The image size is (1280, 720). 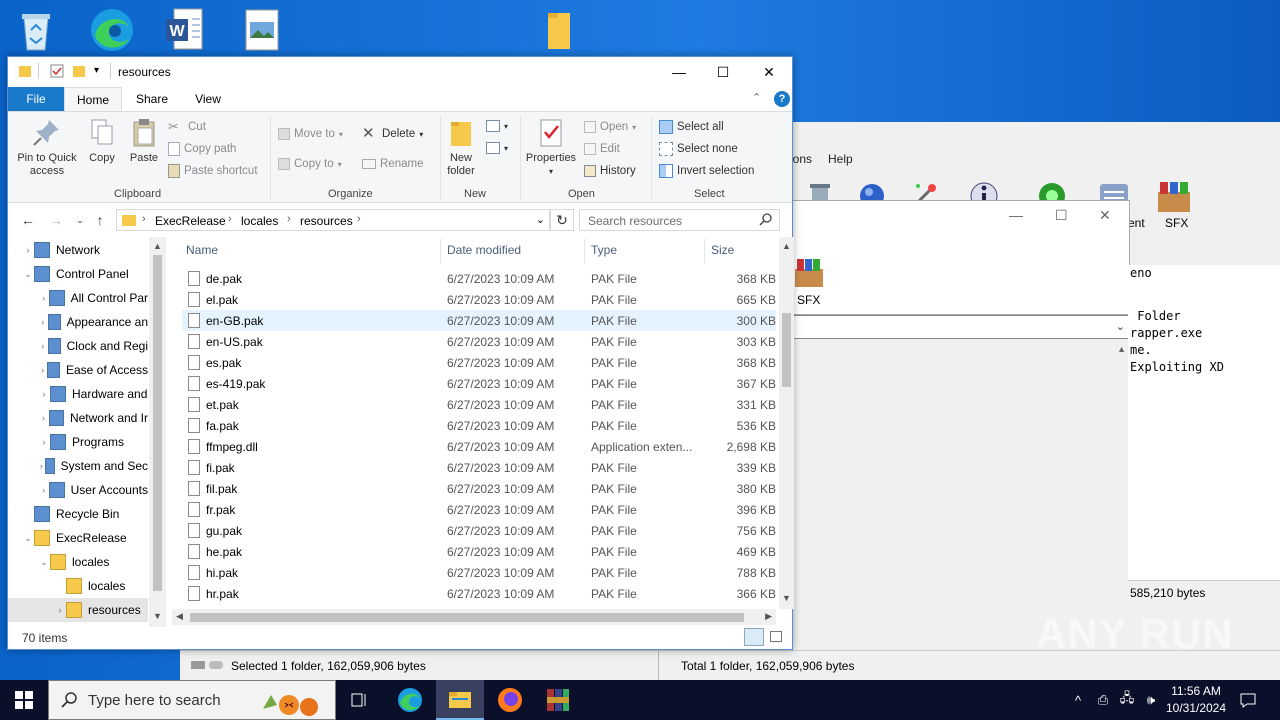 What do you see at coordinates (722, 250) in the screenshot?
I see `column-header-size: Size` at bounding box center [722, 250].